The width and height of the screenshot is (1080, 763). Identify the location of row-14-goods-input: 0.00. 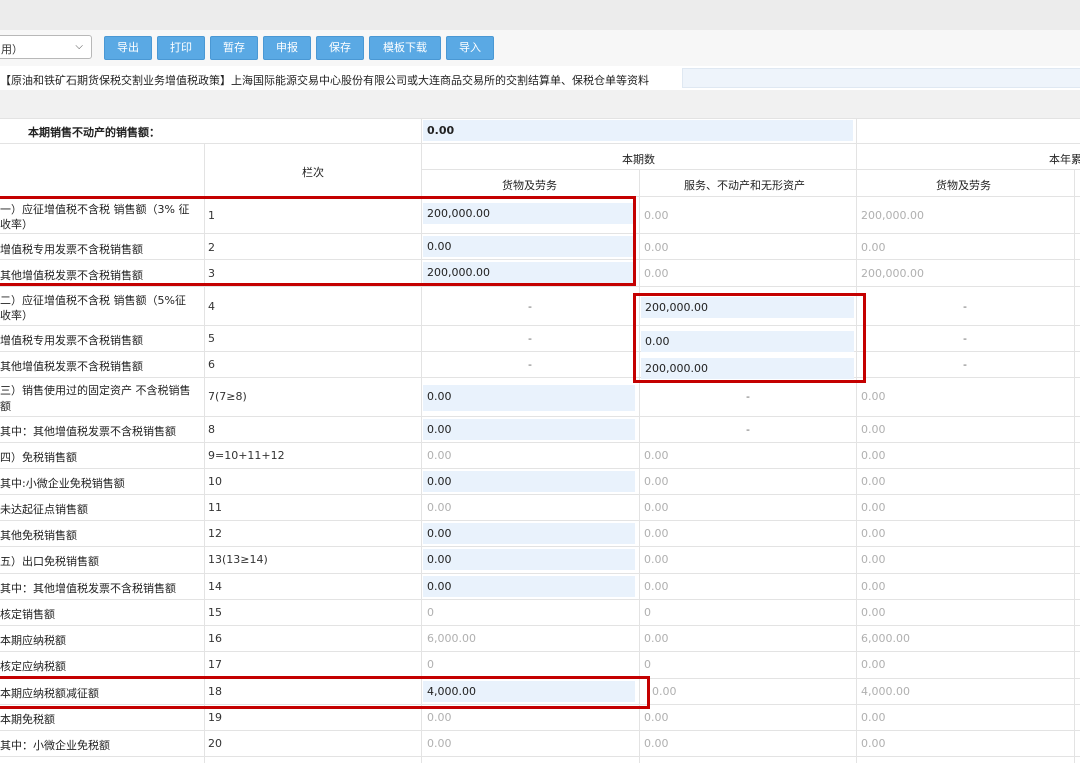
(529, 586).